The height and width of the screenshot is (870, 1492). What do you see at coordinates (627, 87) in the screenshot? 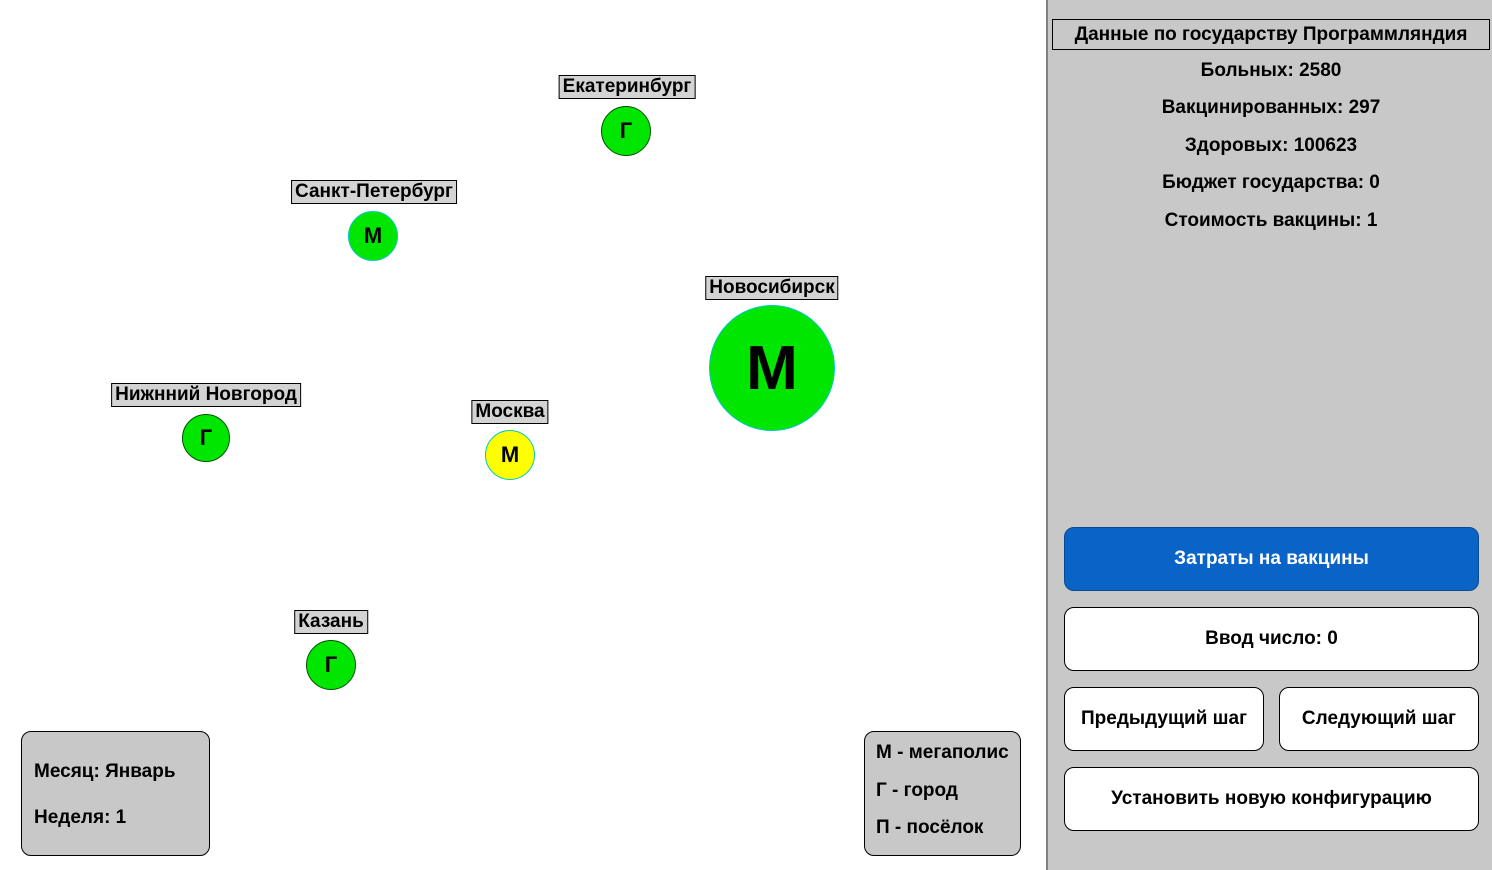
I see `city-label-ekaterinburg: Екатеринбург` at bounding box center [627, 87].